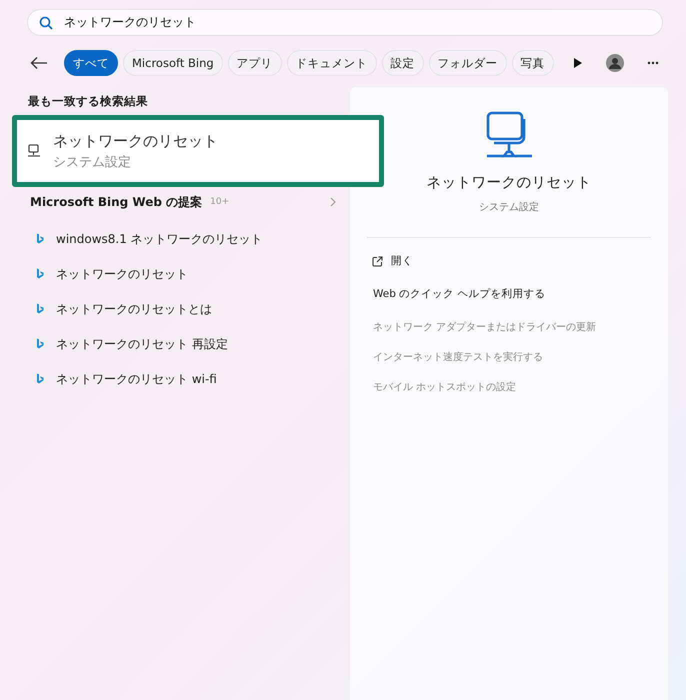 The width and height of the screenshot is (686, 700). I want to click on suggestion-item: ネットワークのリセットとは, so click(181, 308).